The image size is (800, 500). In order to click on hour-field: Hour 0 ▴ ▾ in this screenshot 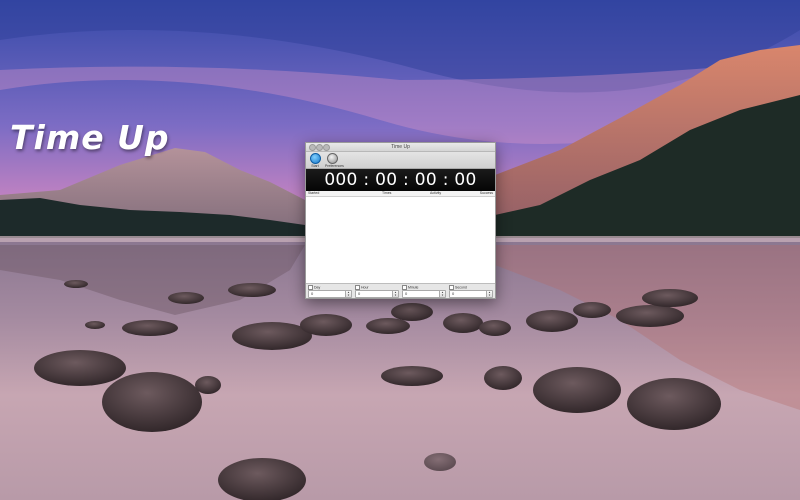, I will do `click(377, 291)`.